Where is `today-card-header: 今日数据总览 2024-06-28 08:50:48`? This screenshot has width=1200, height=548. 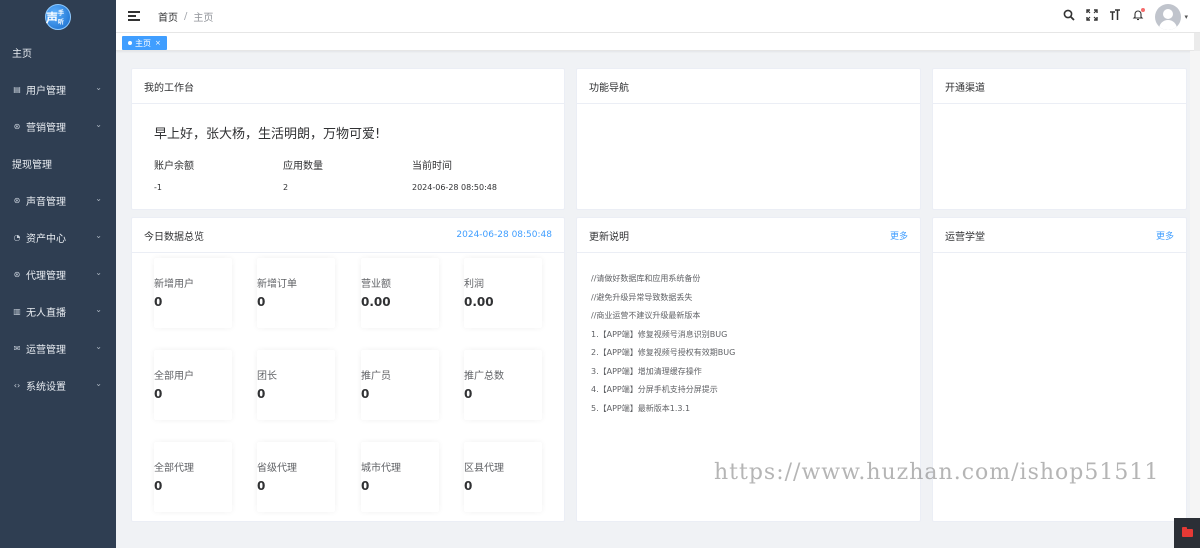
today-card-header: 今日数据总览 2024-06-28 08:50:48 is located at coordinates (348, 235).